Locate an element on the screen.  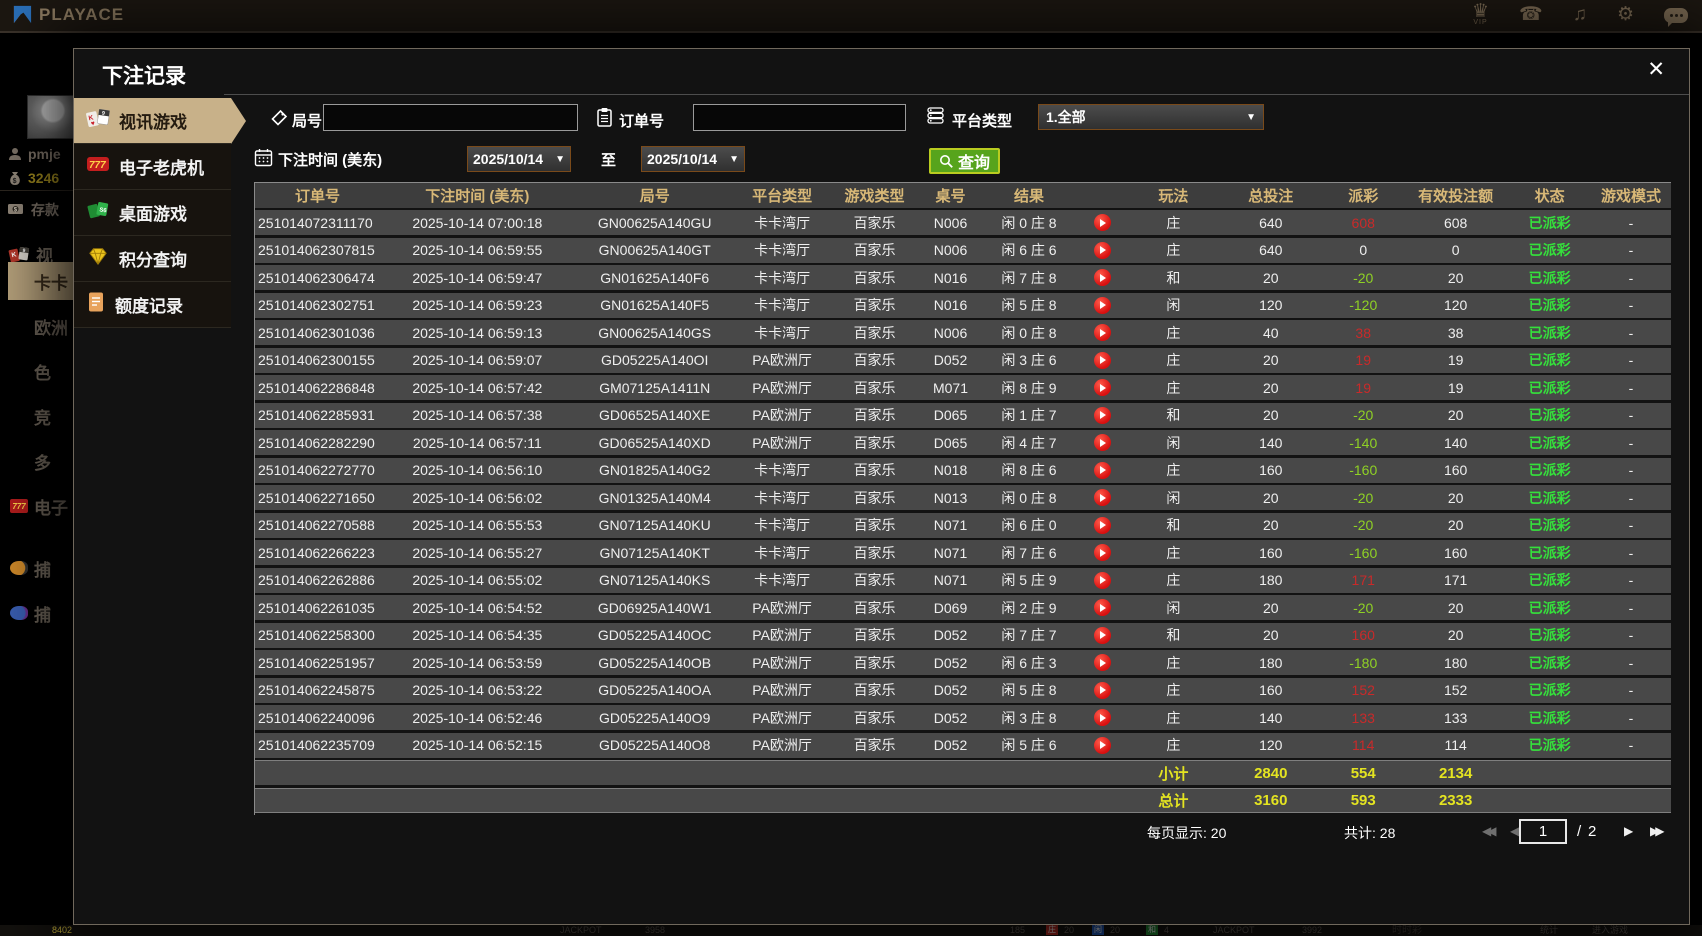
cell-6: 闲 8 庄 9 is located at coordinates (1029, 387).